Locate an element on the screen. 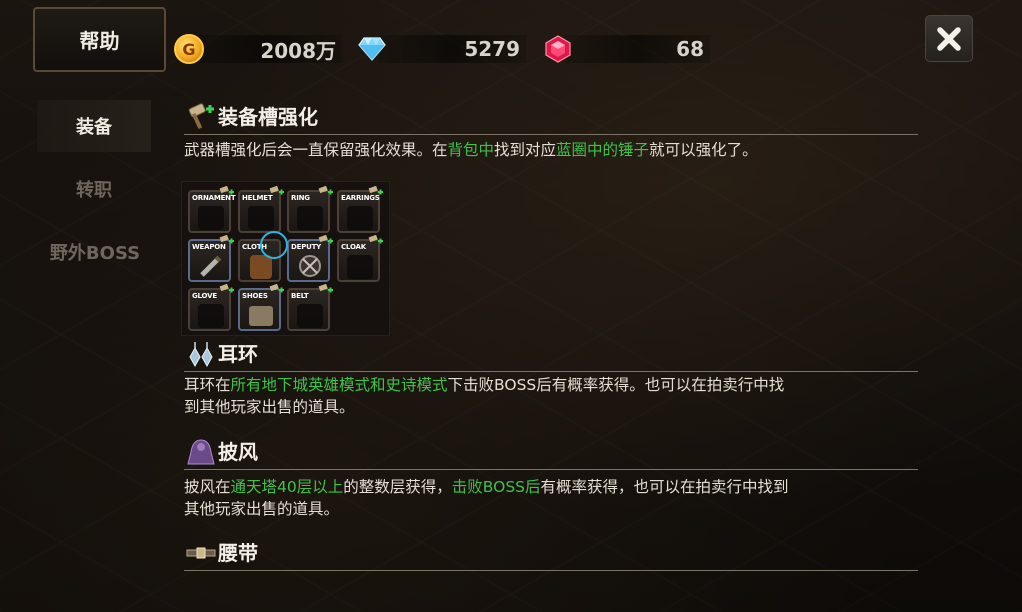  diamond-amount: 5279 is located at coordinates (452, 49).